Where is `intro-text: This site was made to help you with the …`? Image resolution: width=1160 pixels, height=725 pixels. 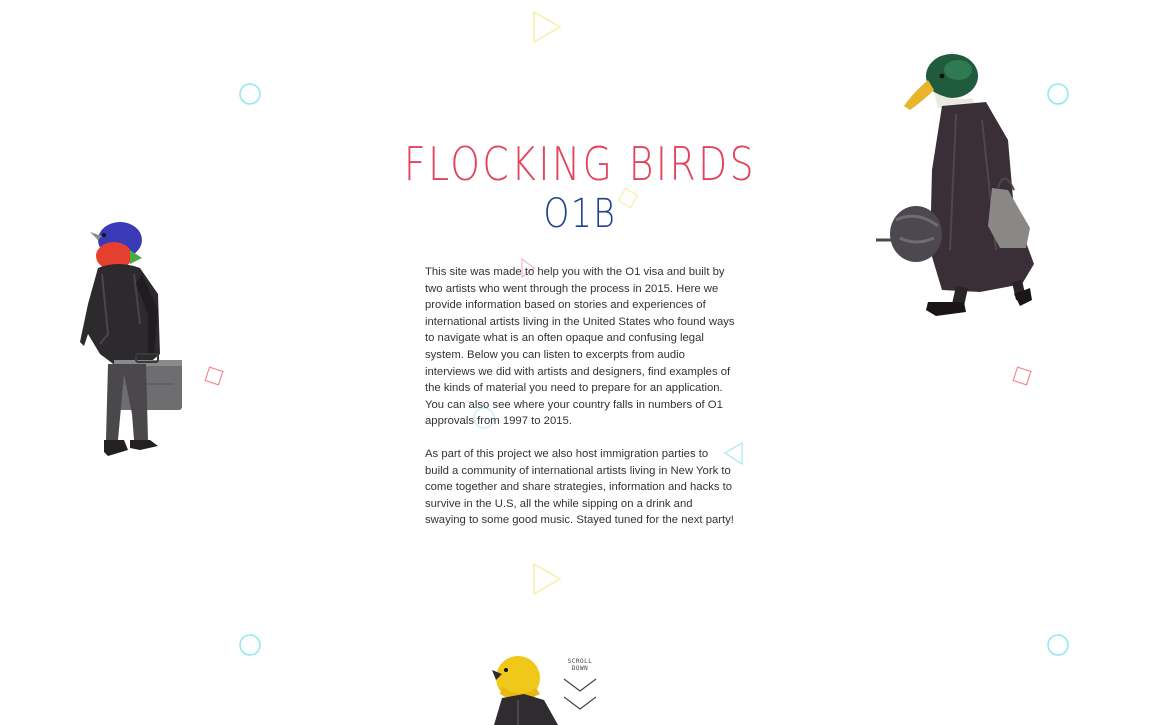
intro-text: This site was made to help you with the … is located at coordinates (580, 404).